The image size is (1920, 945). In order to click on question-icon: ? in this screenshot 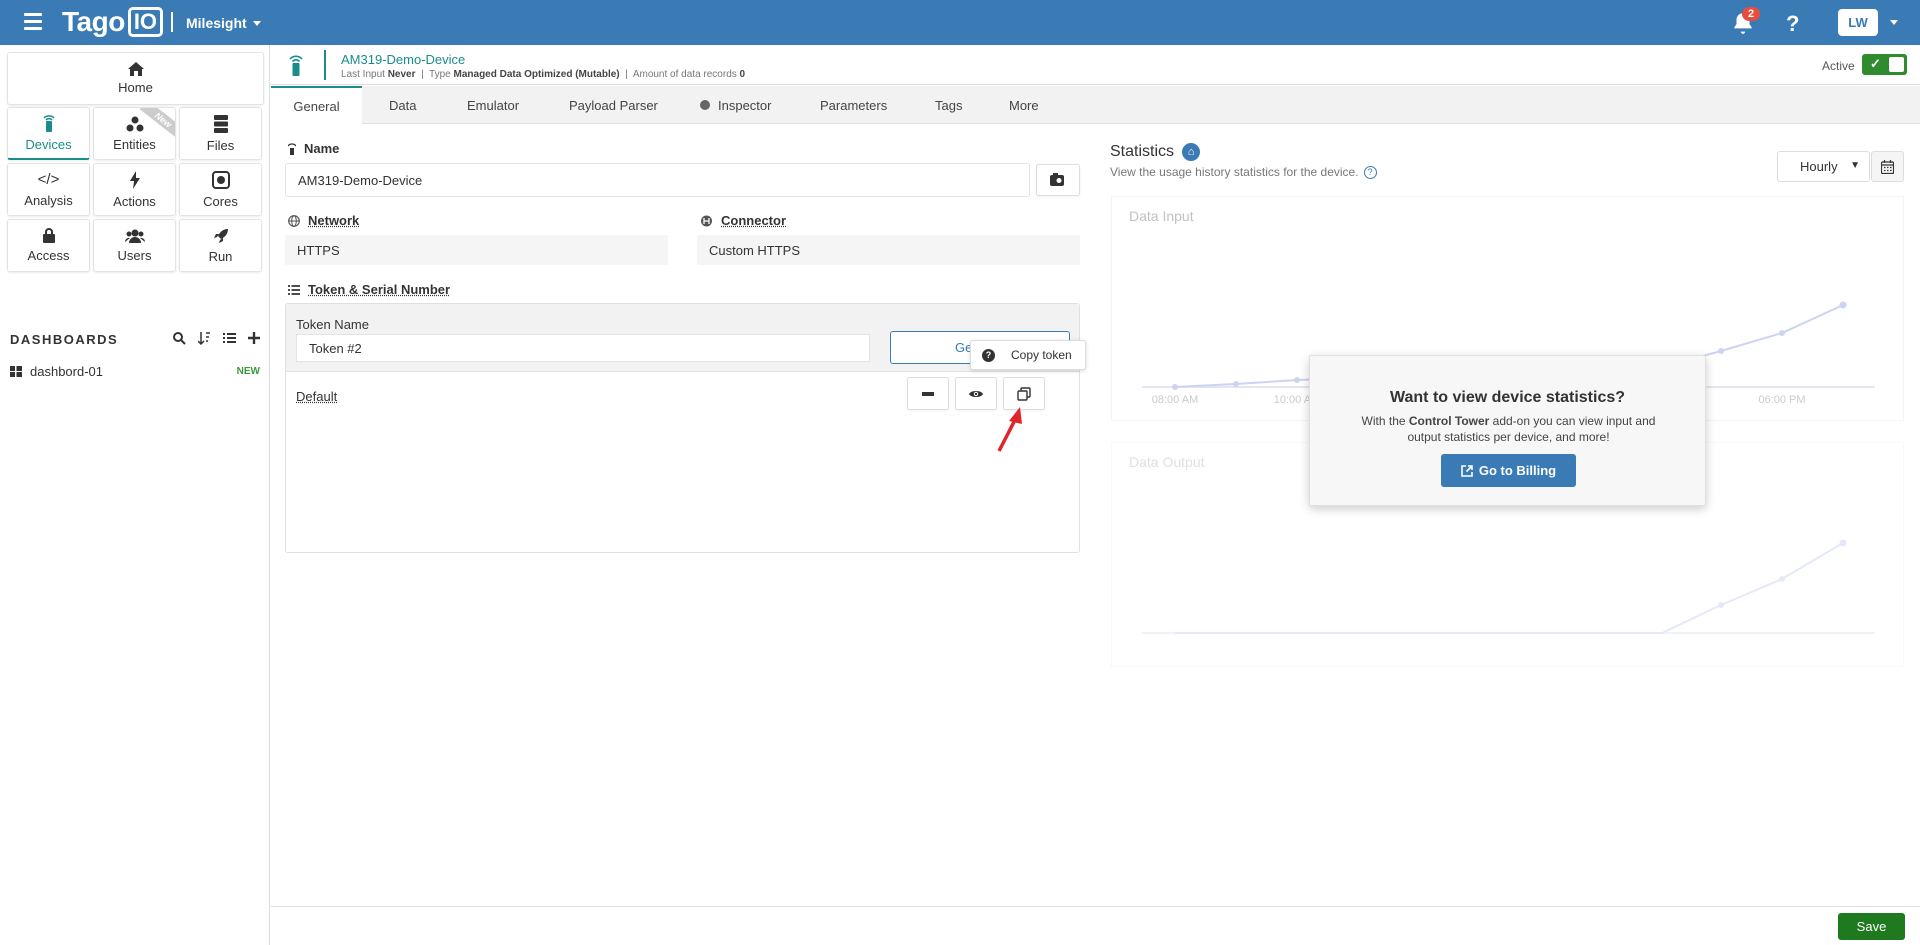, I will do `click(988, 355)`.